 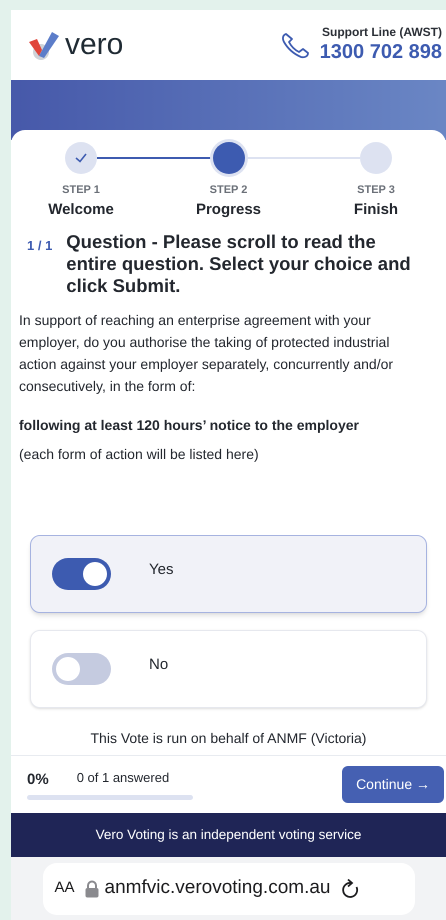 What do you see at coordinates (296, 45) in the screenshot?
I see `phone-icon` at bounding box center [296, 45].